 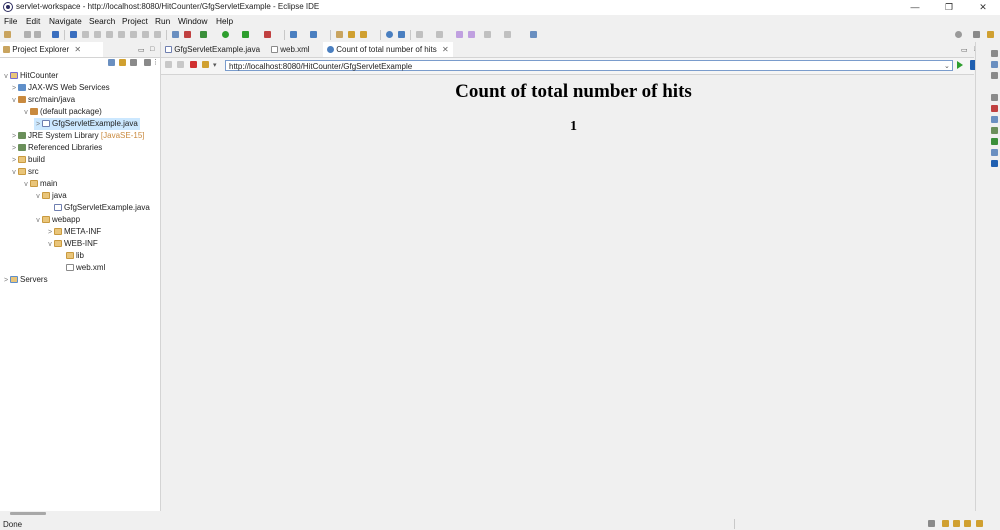 What do you see at coordinates (459, 34) in the screenshot?
I see `last-edit-location-icon` at bounding box center [459, 34].